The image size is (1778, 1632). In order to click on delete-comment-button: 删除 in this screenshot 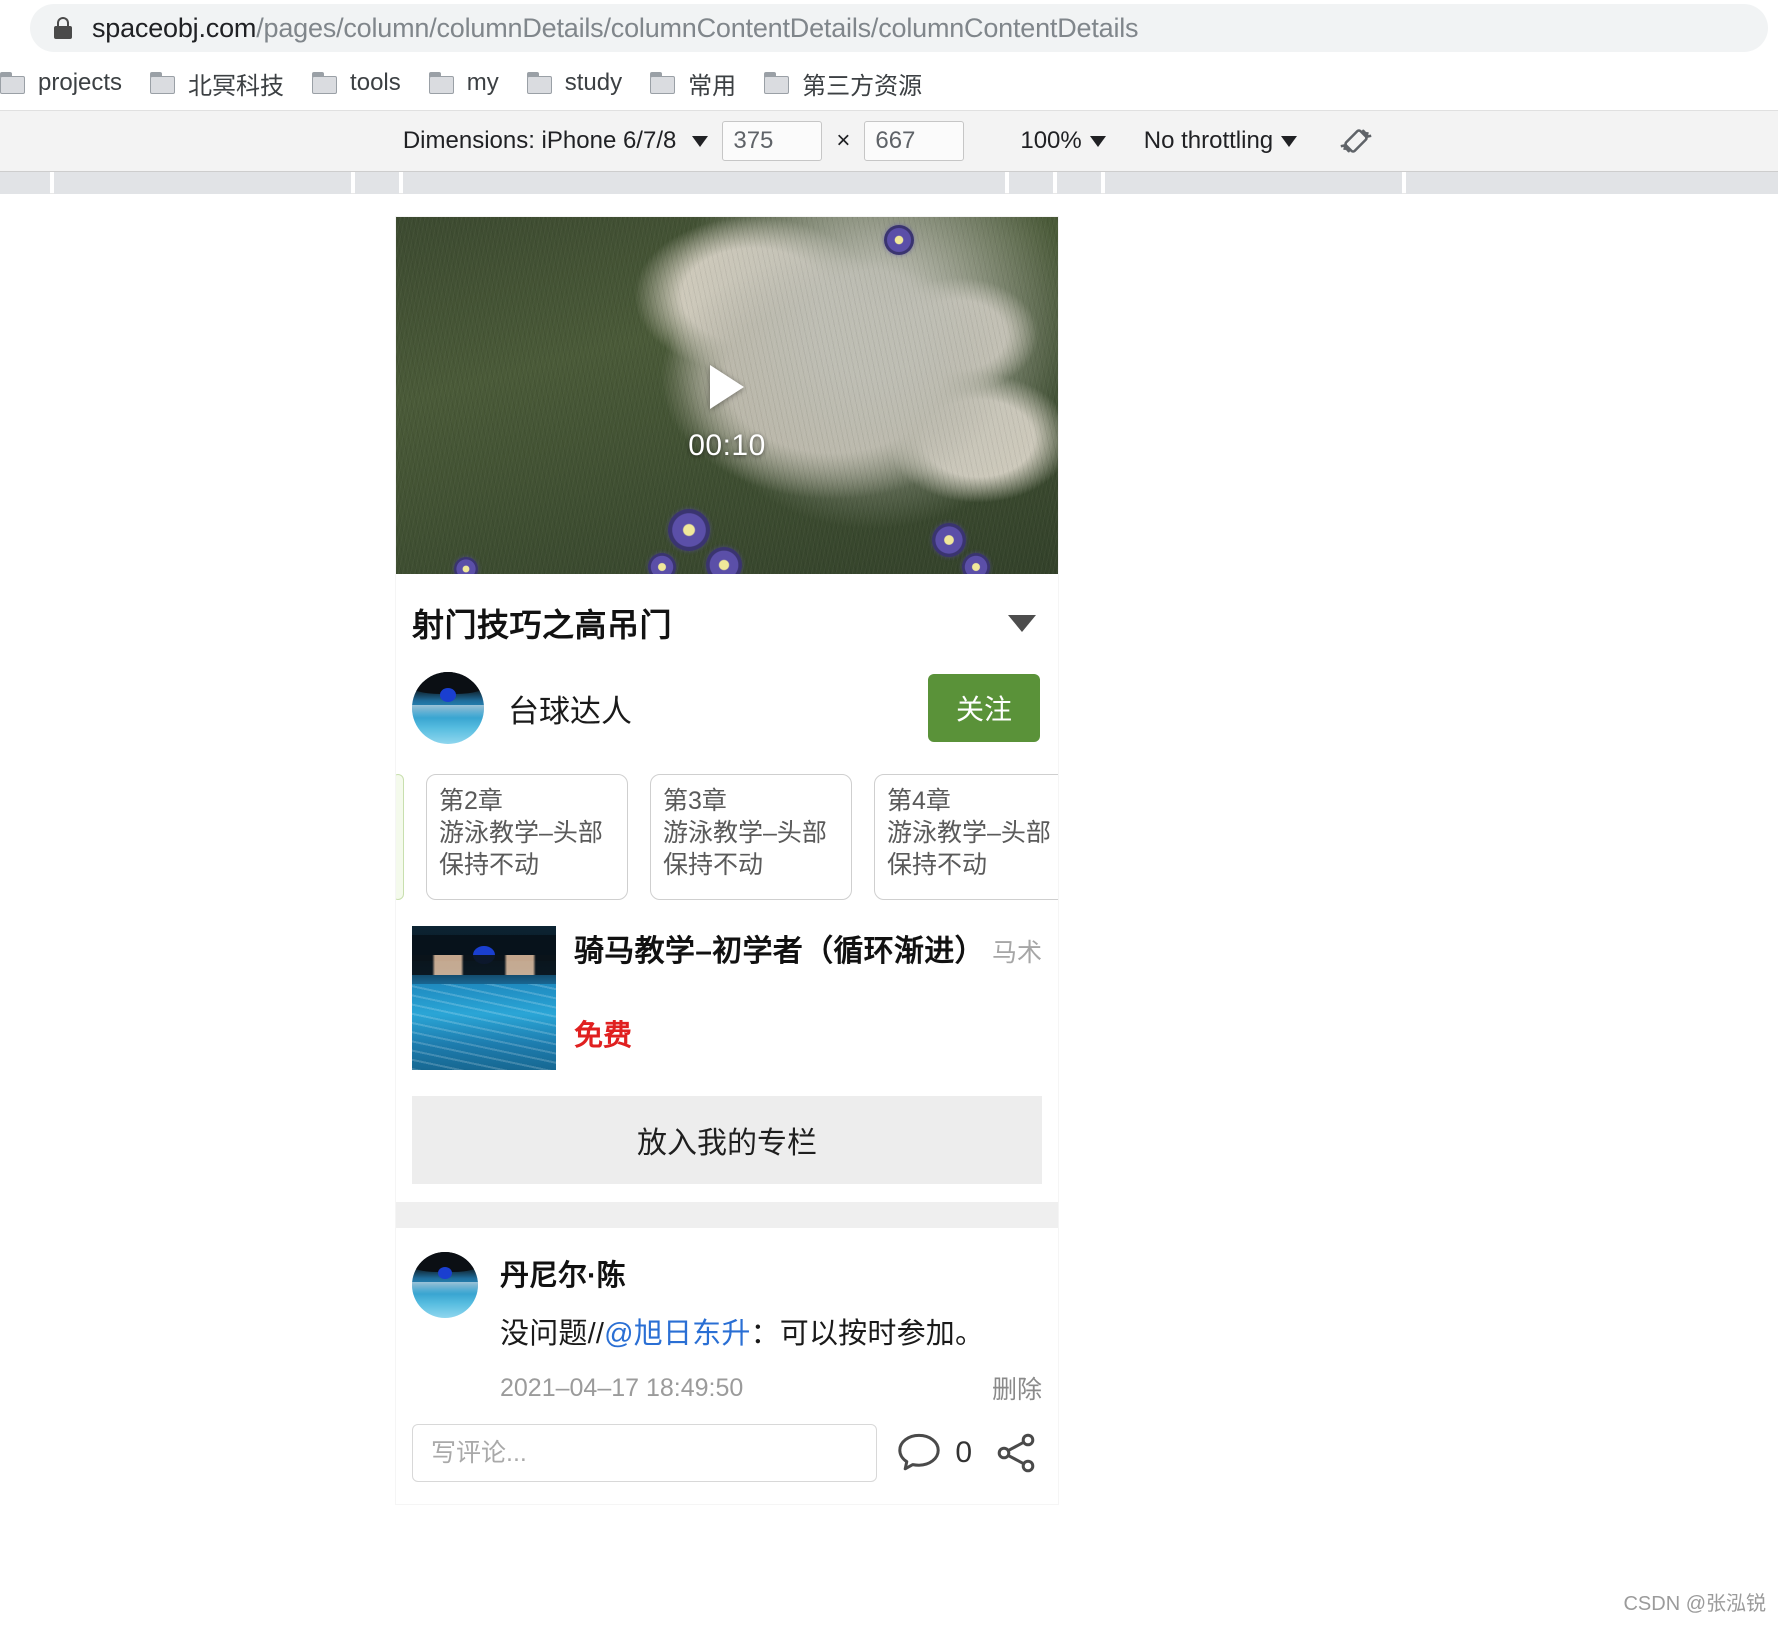, I will do `click(1017, 1388)`.